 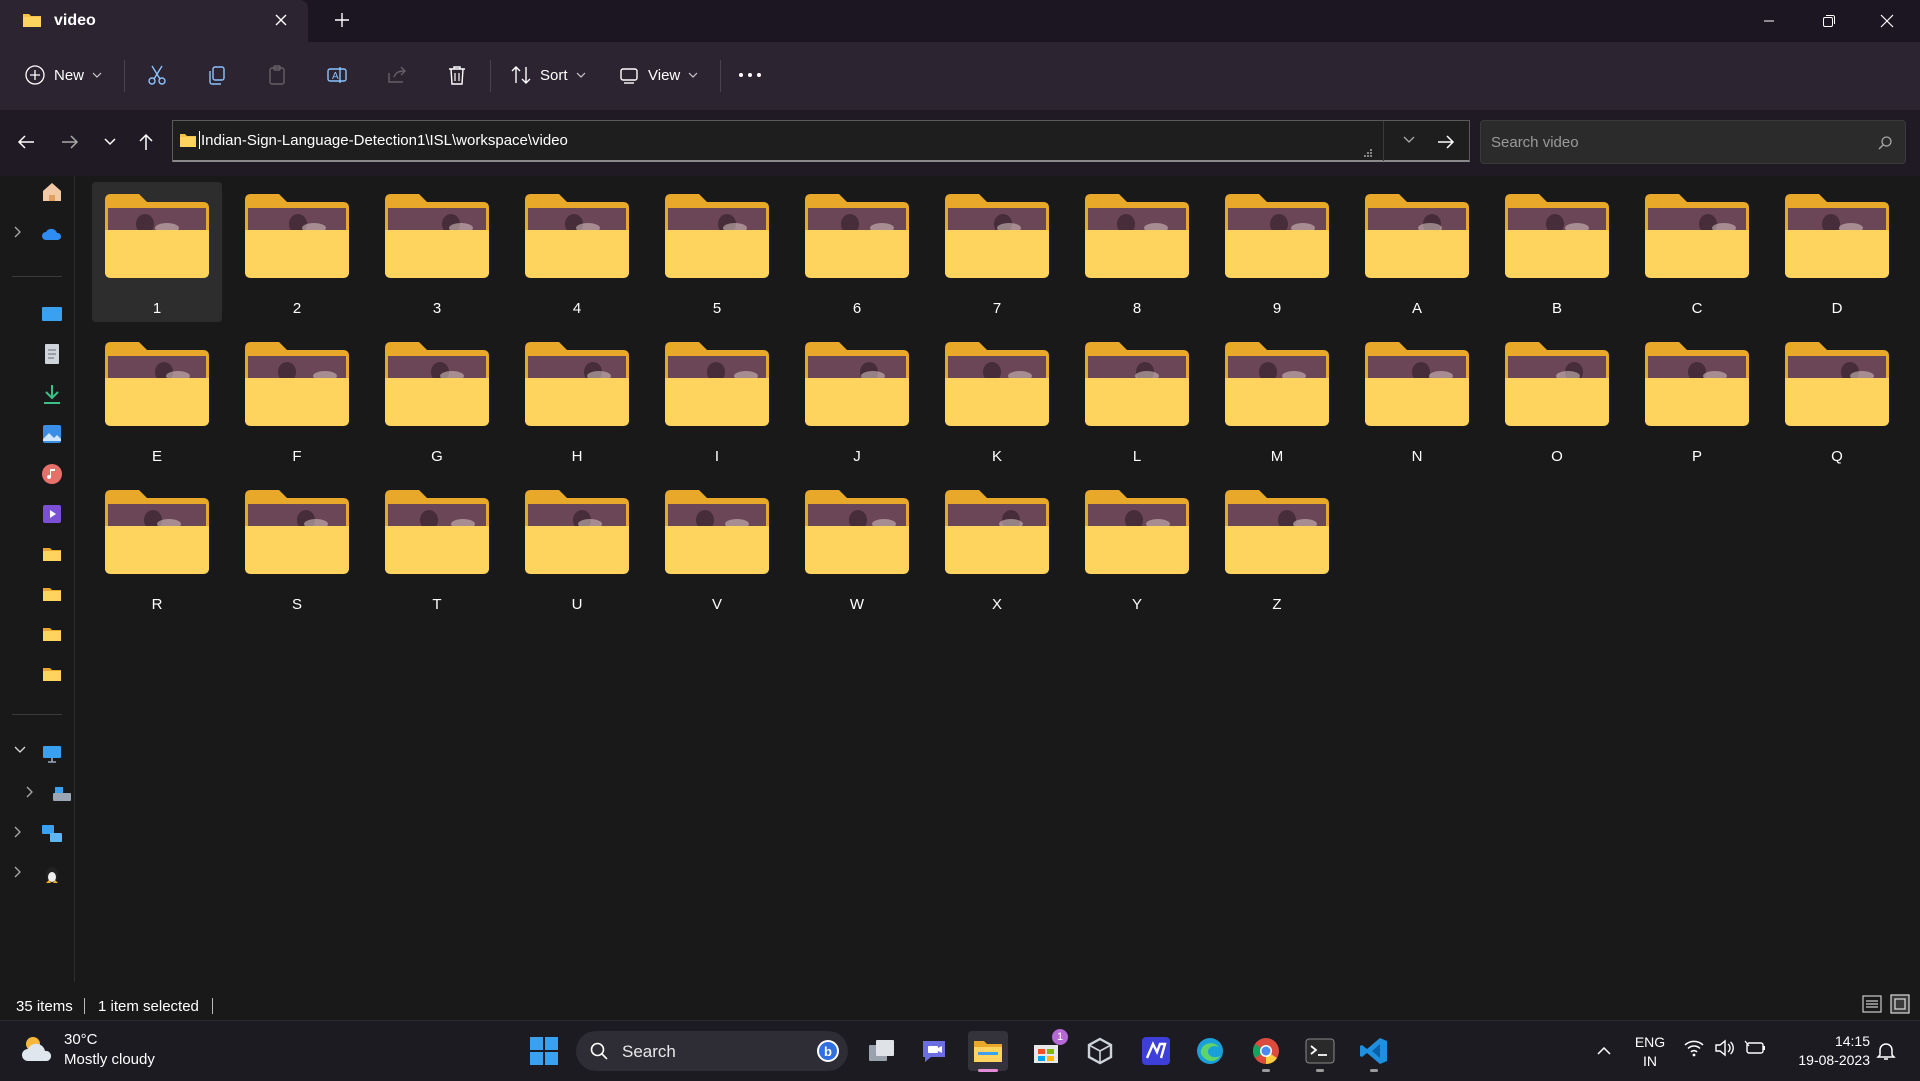 What do you see at coordinates (1374, 1051) in the screenshot?
I see `vscode-button` at bounding box center [1374, 1051].